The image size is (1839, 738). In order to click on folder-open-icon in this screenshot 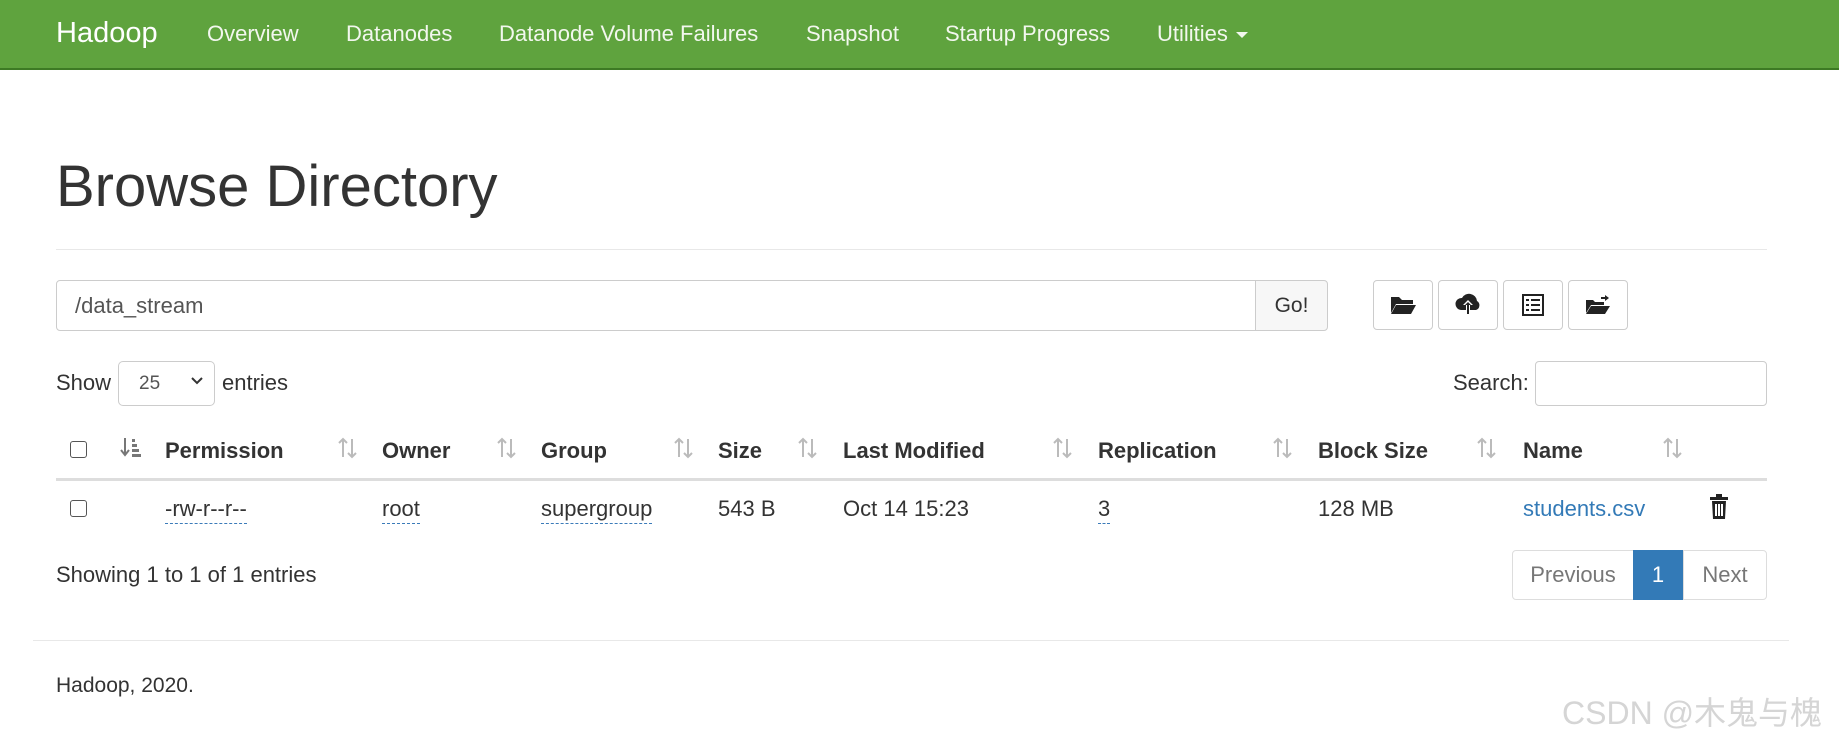, I will do `click(1403, 305)`.